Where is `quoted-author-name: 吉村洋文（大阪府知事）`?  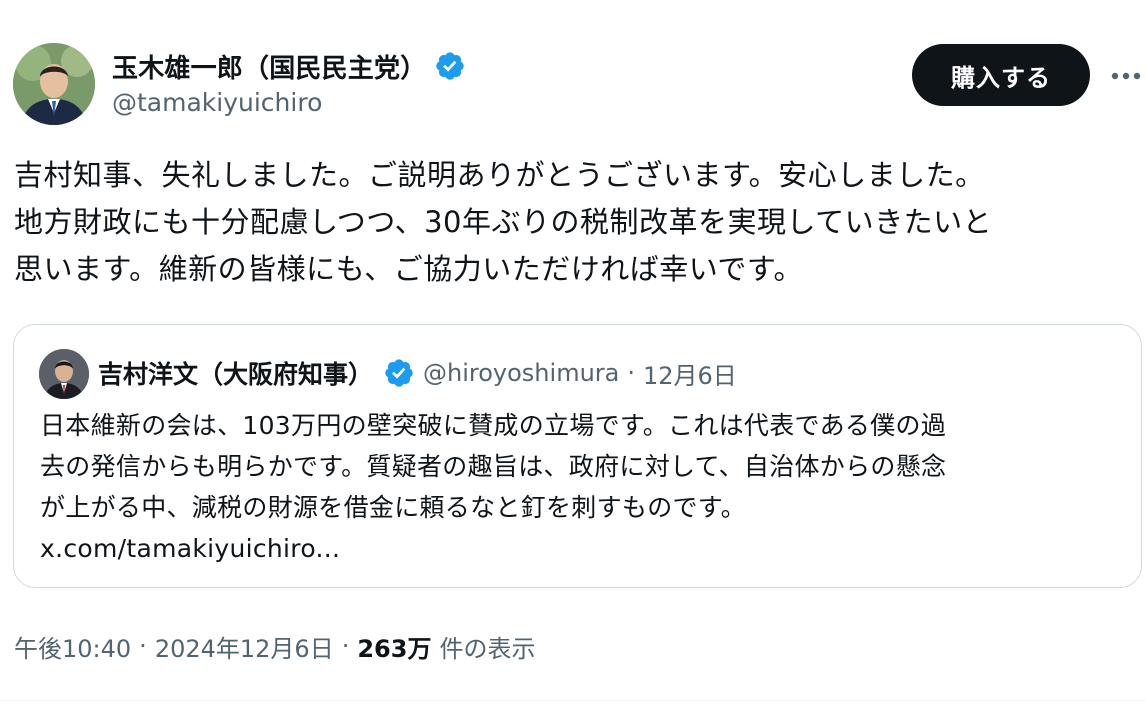
quoted-author-name: 吉村洋文（大阪府知事） is located at coordinates (235, 373).